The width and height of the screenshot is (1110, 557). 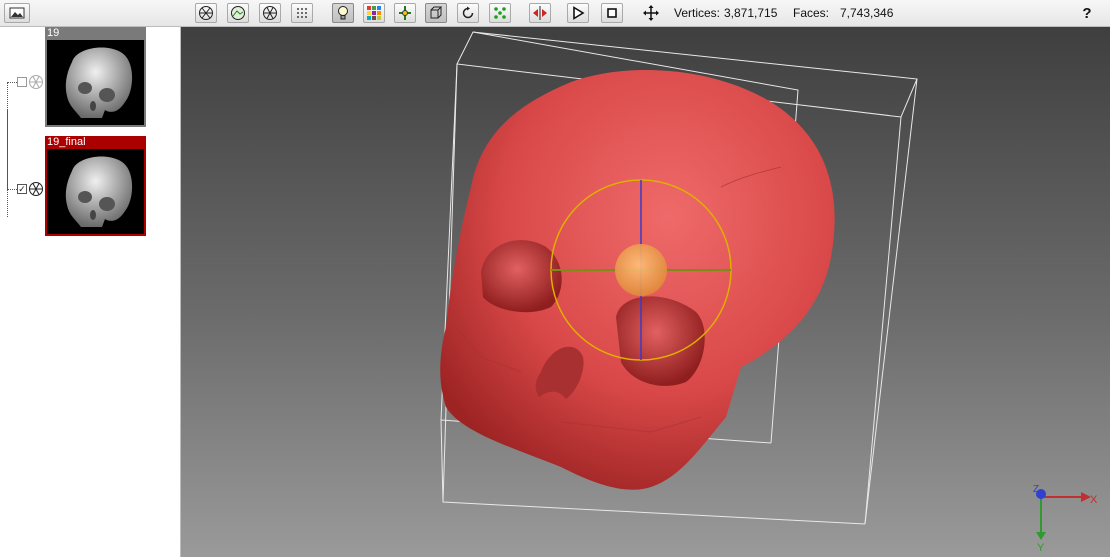 What do you see at coordinates (697, 13) in the screenshot?
I see `vertices-label: Vertices:` at bounding box center [697, 13].